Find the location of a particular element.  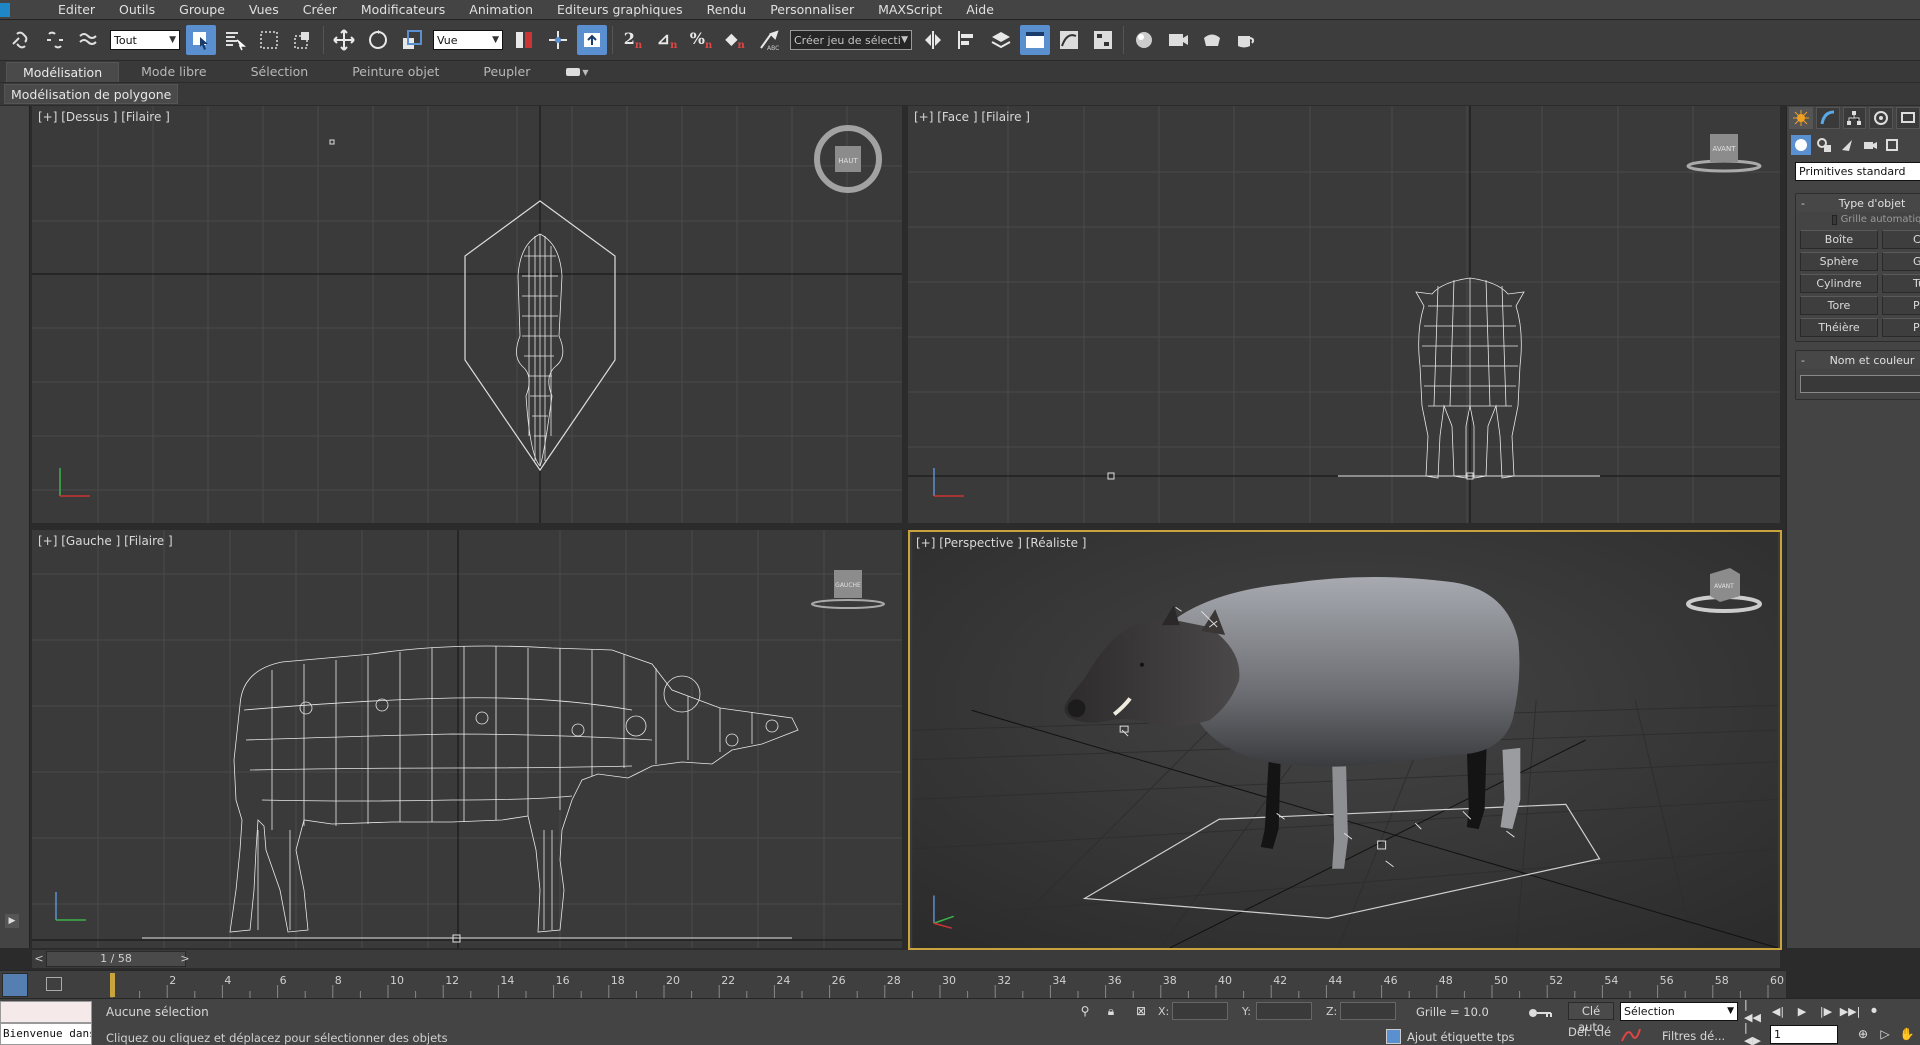

rendered-frame-icon is located at coordinates (1212, 40).